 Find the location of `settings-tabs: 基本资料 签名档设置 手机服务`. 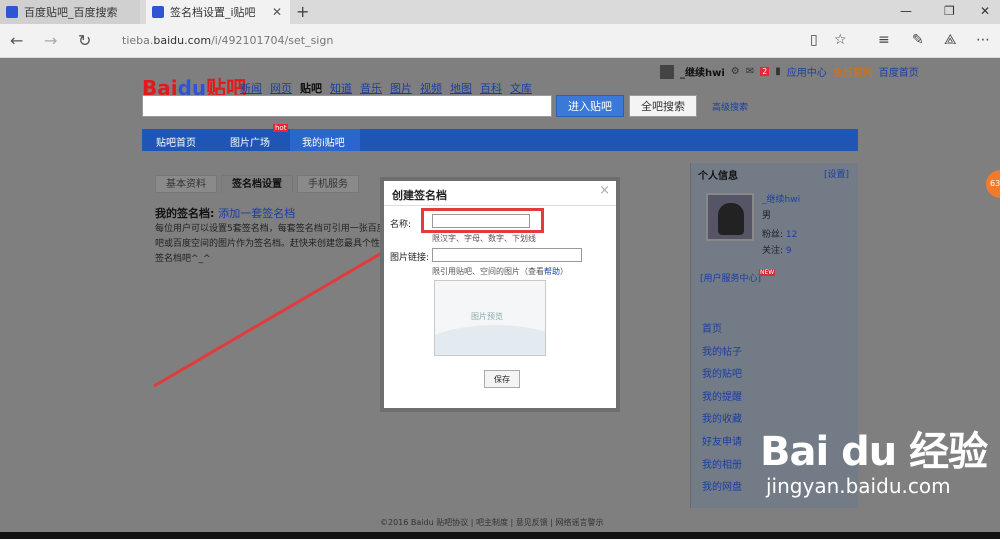

settings-tabs: 基本资料 签名档设置 手机服务 is located at coordinates (257, 184).